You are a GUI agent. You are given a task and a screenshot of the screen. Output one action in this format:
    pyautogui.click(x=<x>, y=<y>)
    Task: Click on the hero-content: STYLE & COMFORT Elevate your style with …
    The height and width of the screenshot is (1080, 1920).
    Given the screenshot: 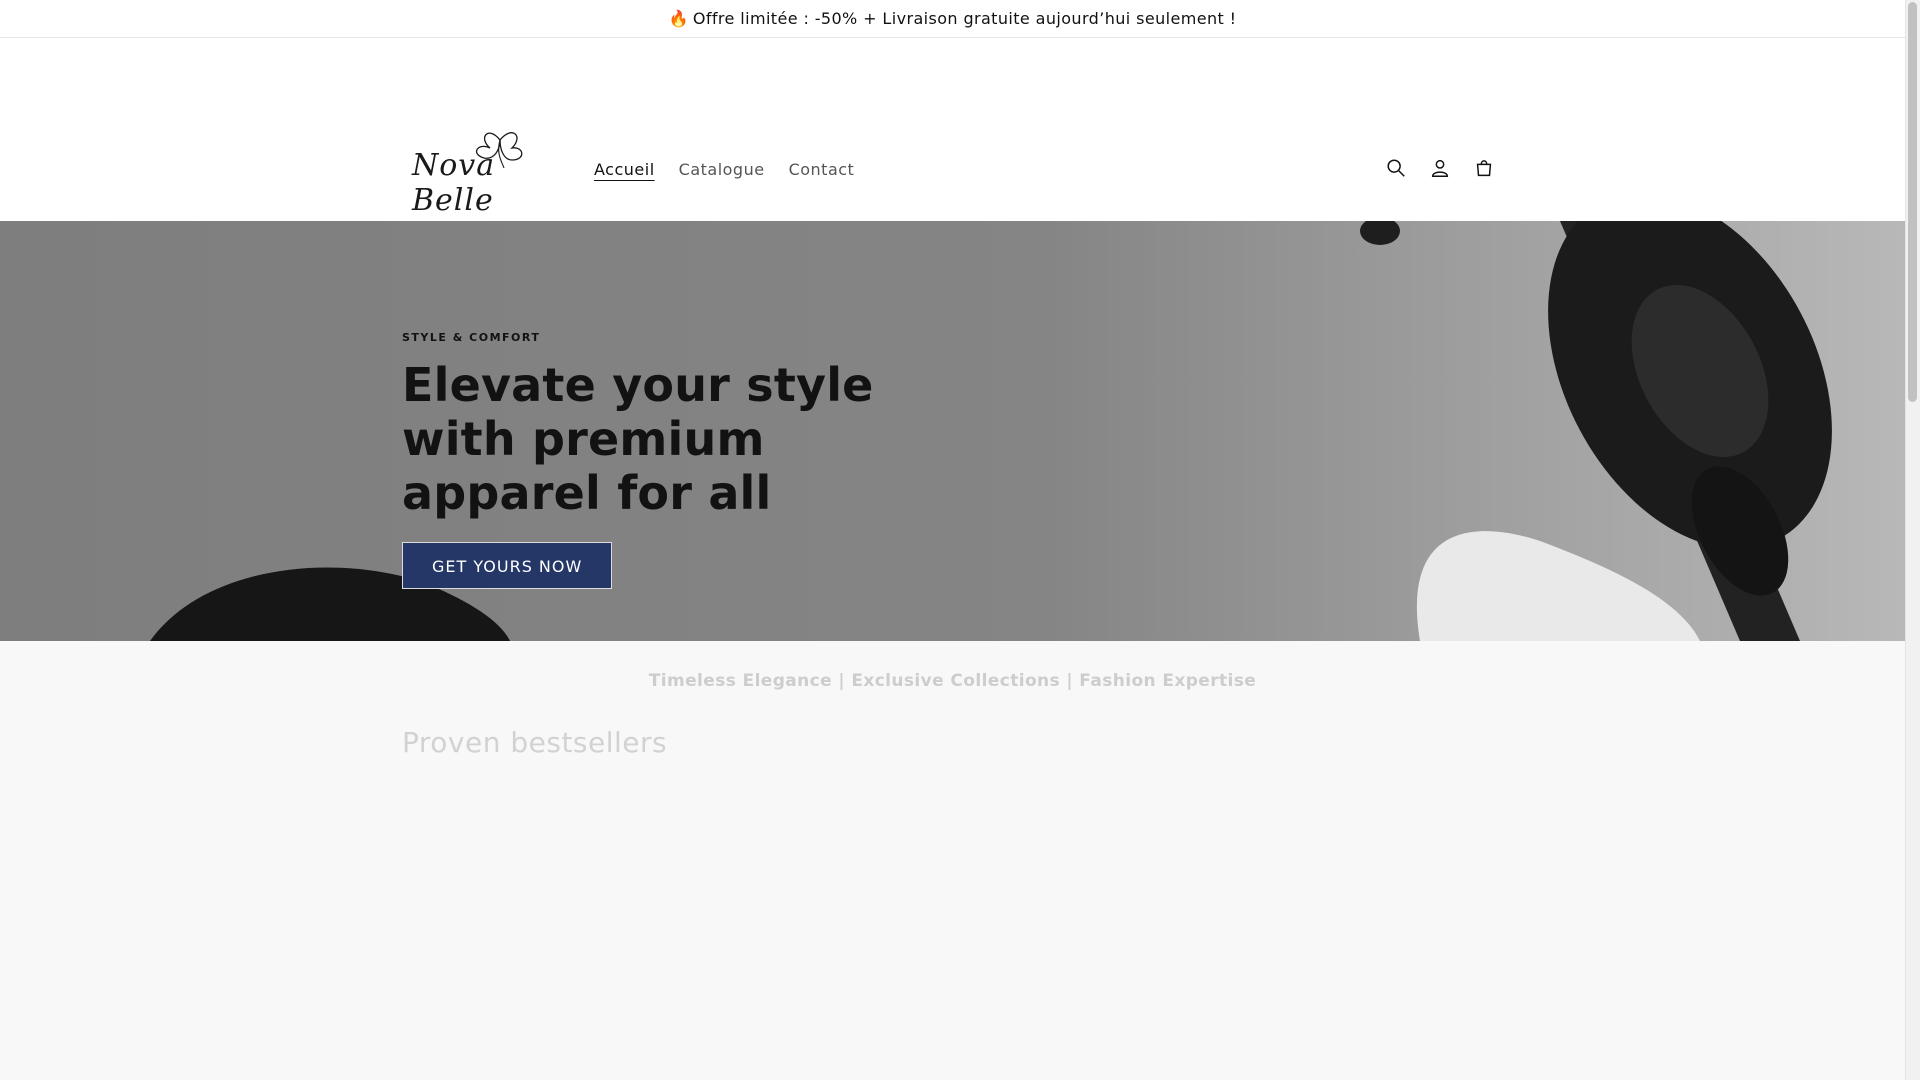 What is the action you would take?
    pyautogui.click(x=682, y=460)
    